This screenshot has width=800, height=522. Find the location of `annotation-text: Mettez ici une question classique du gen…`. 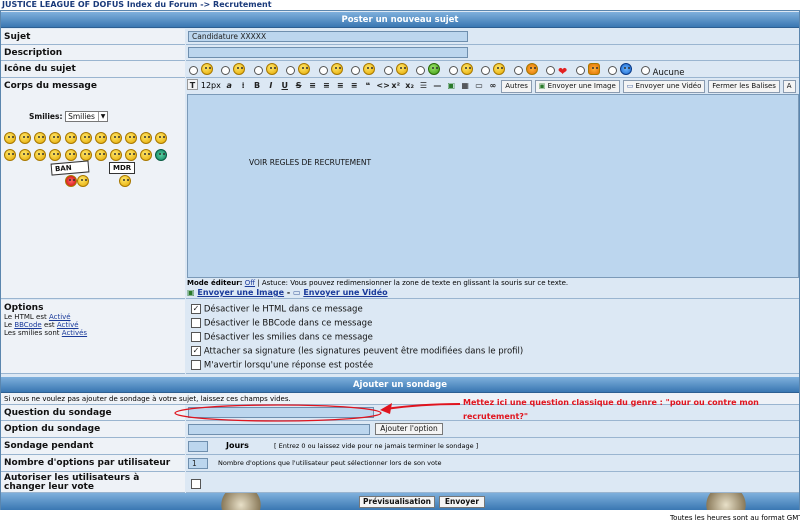

annotation-text: Mettez ici une question classique du gen… is located at coordinates (611, 410).